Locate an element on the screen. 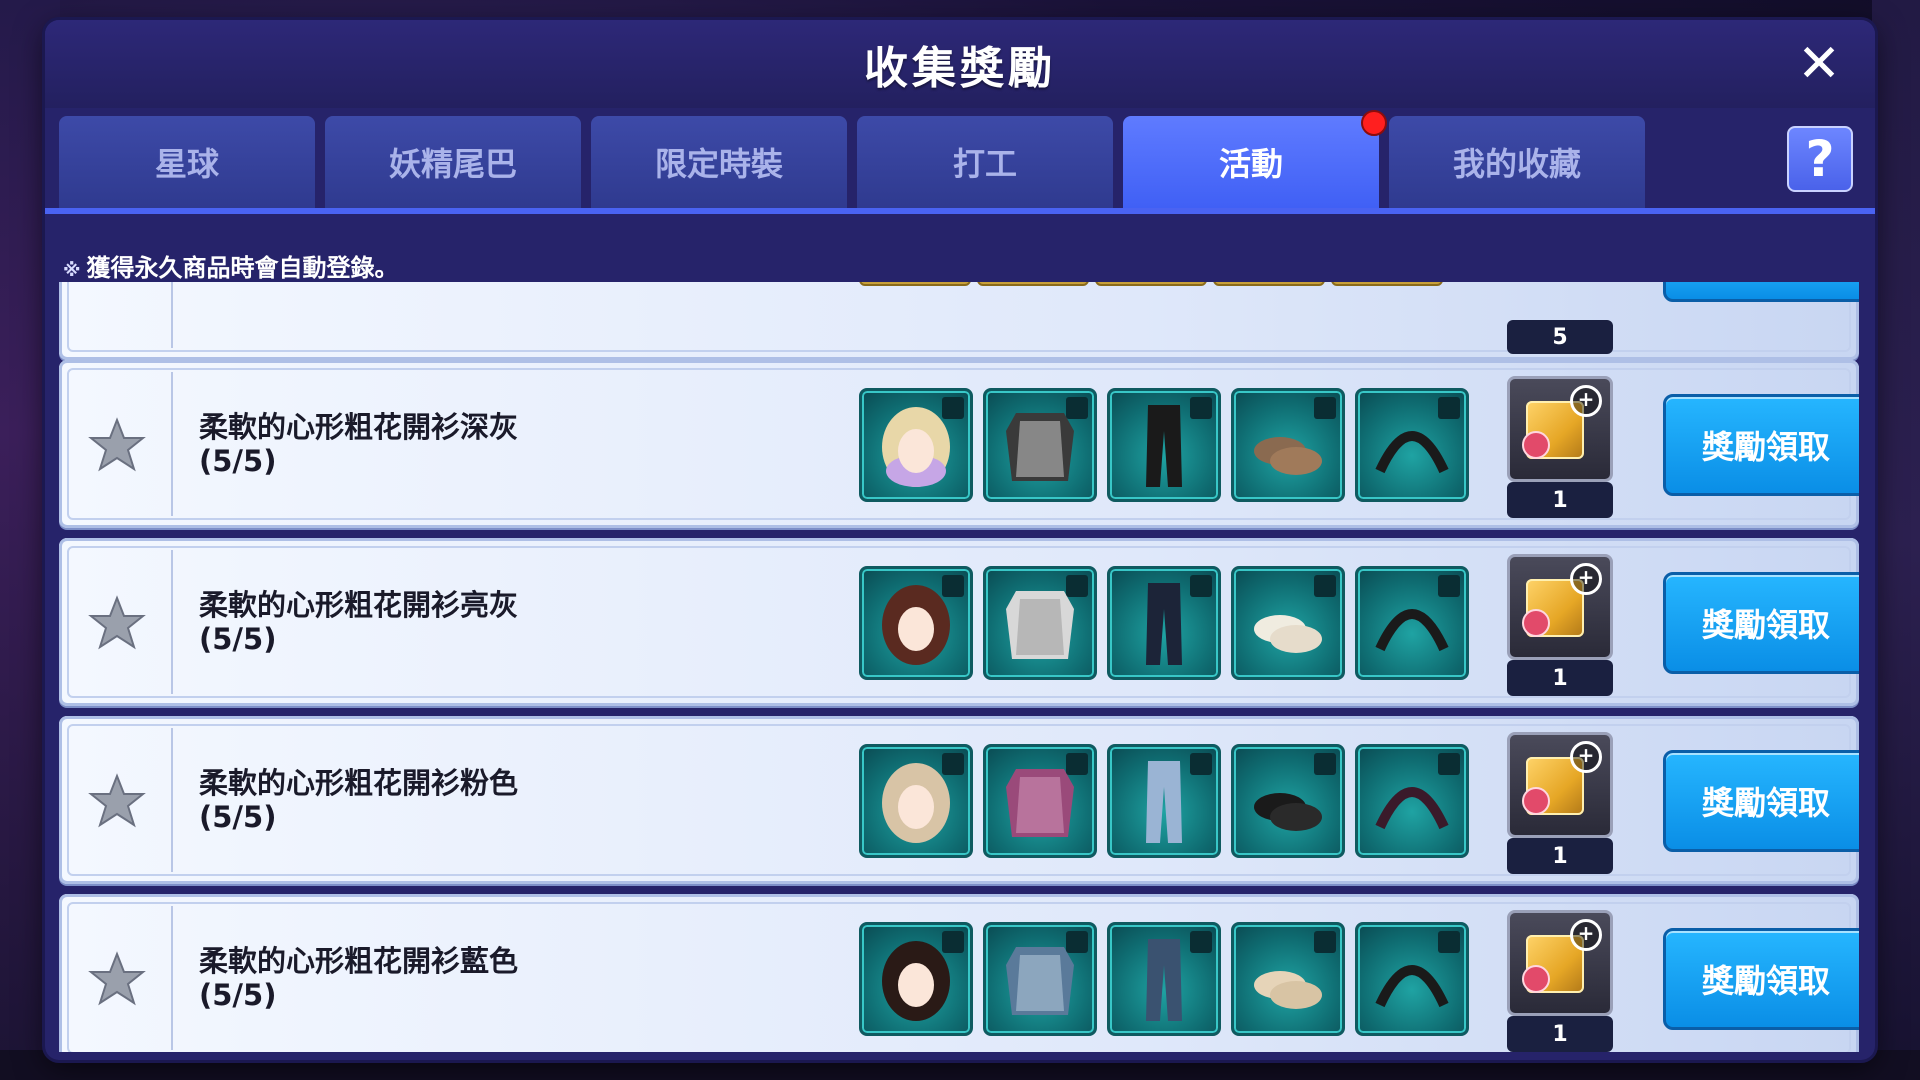  notice-text: ※ 獲得永久商品時會自動登錄。 is located at coordinates (231, 265).